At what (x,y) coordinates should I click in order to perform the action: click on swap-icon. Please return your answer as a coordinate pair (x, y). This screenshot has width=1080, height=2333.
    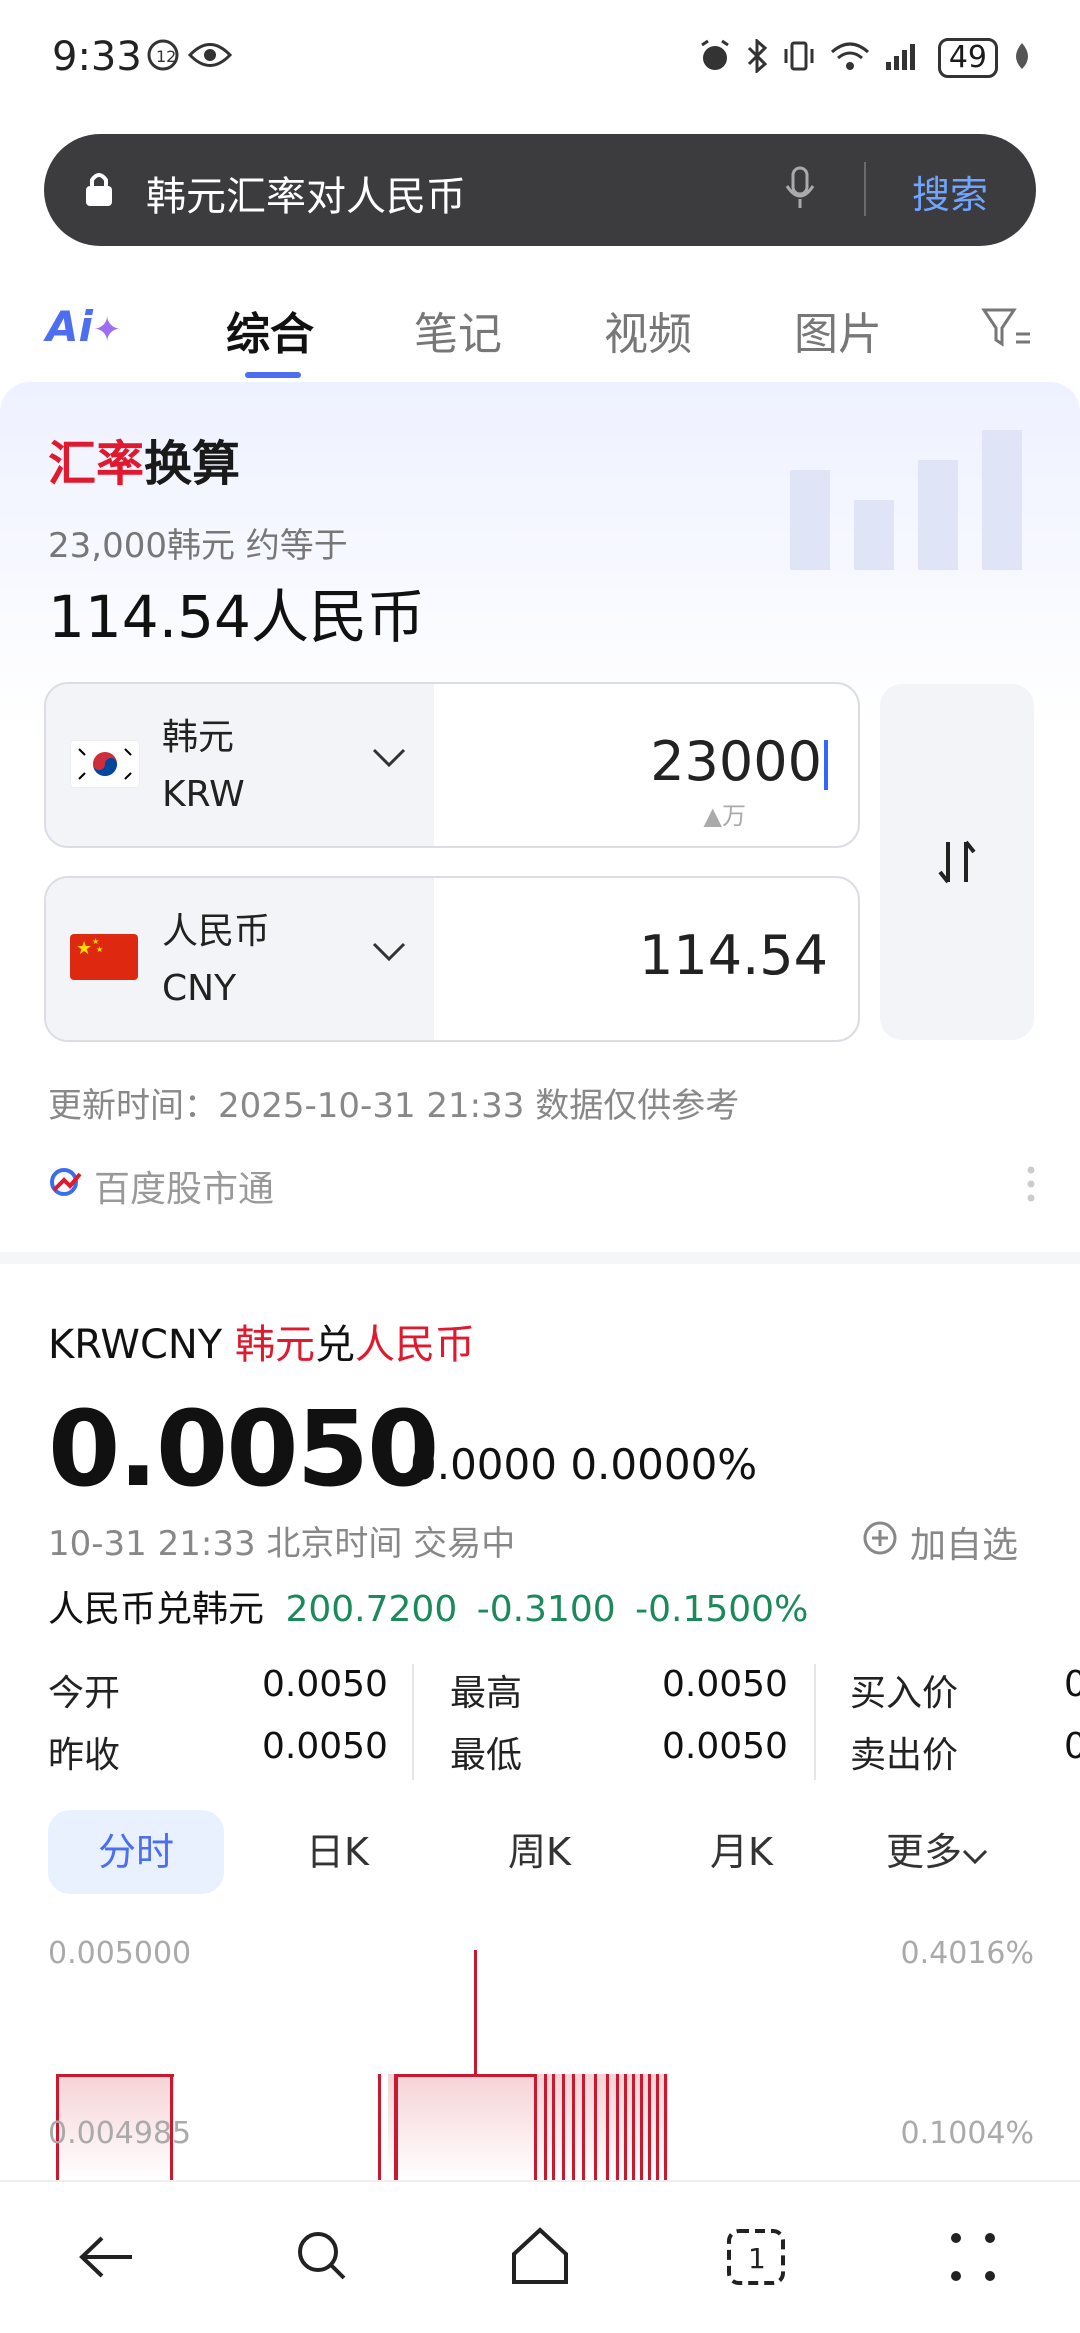
    Looking at the image, I should click on (957, 864).